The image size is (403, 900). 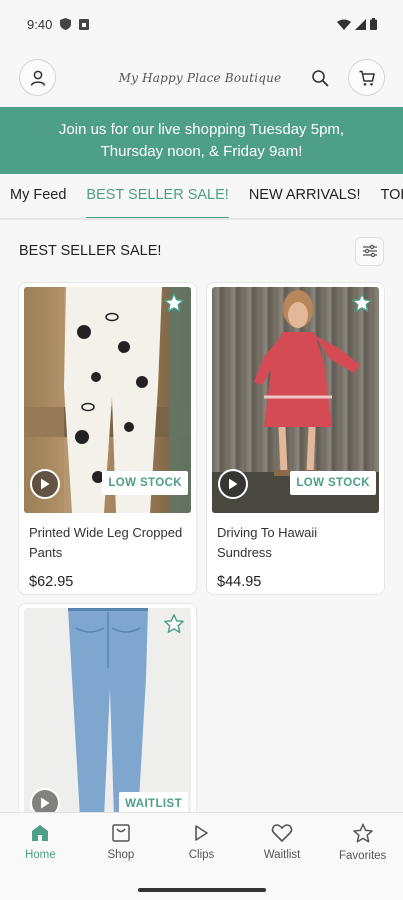 I want to click on cart-icon, so click(x=367, y=78).